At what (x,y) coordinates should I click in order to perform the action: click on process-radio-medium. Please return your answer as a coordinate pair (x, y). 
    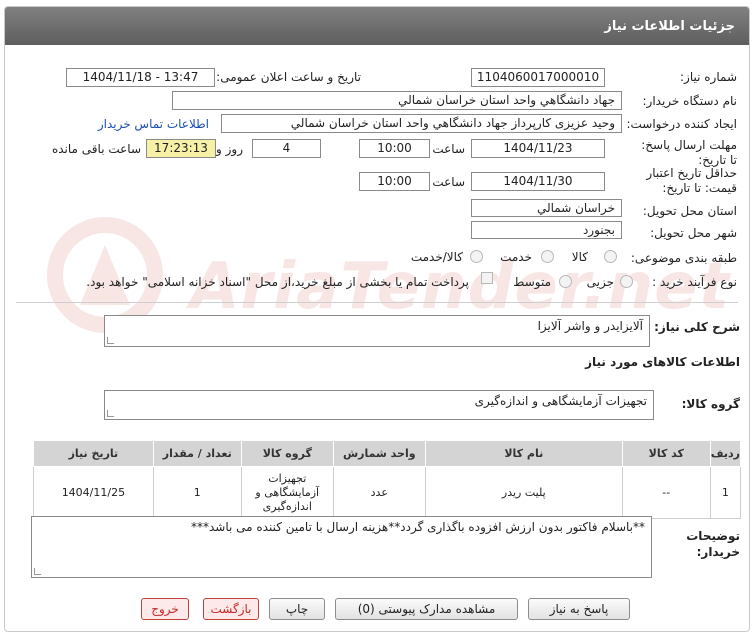
    Looking at the image, I should click on (565, 281).